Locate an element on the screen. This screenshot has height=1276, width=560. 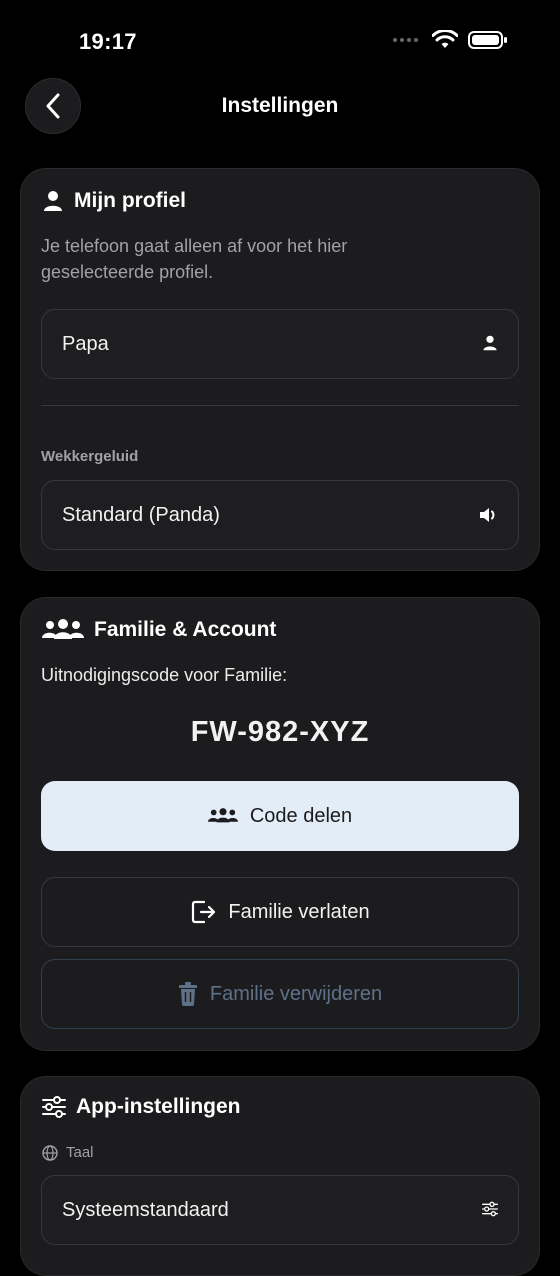
signal-icon is located at coordinates (405, 40).